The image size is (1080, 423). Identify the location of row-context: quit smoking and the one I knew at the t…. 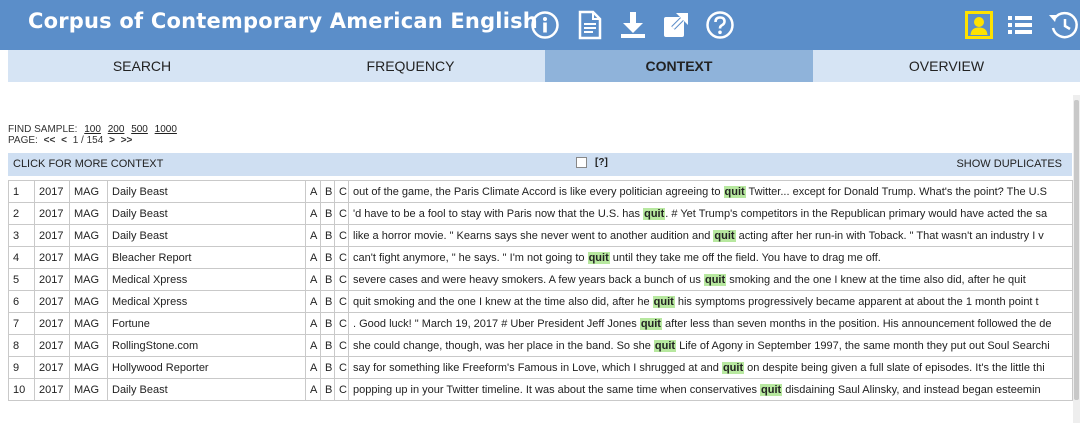
(710, 301).